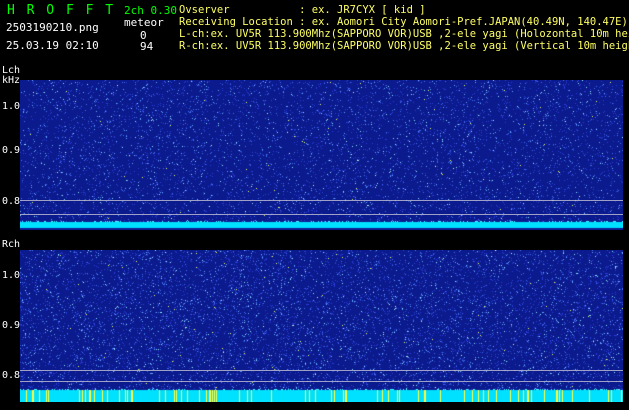 Image resolution: width=629 pixels, height=410 pixels. Describe the element at coordinates (150, 10) in the screenshot. I see `version-label: 2ch 0.30` at that location.